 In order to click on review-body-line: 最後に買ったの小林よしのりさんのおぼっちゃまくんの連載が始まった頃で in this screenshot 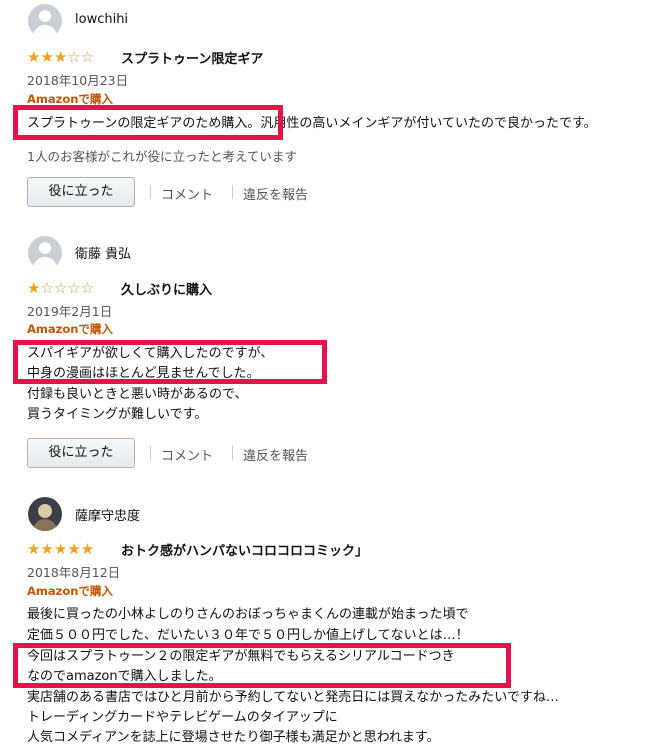, I will do `click(248, 614)`.